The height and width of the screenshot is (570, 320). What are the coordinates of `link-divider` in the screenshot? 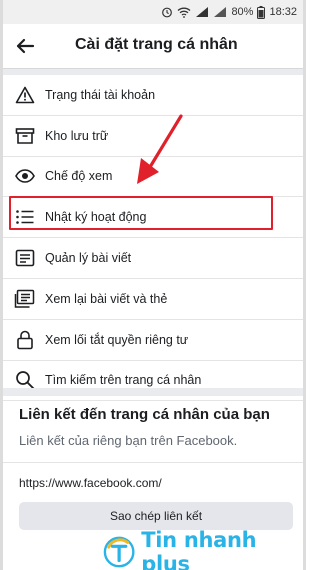 It's located at (153, 462).